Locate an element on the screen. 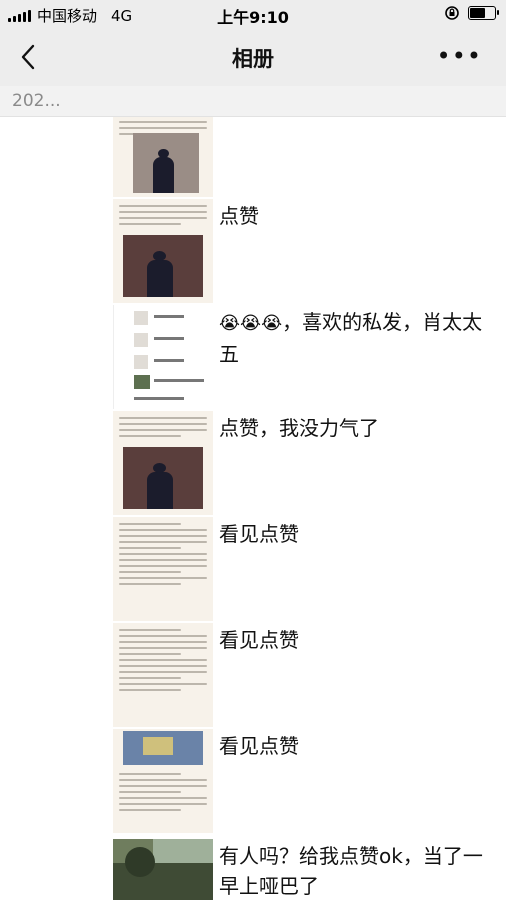  status-right is located at coordinates (471, 13).